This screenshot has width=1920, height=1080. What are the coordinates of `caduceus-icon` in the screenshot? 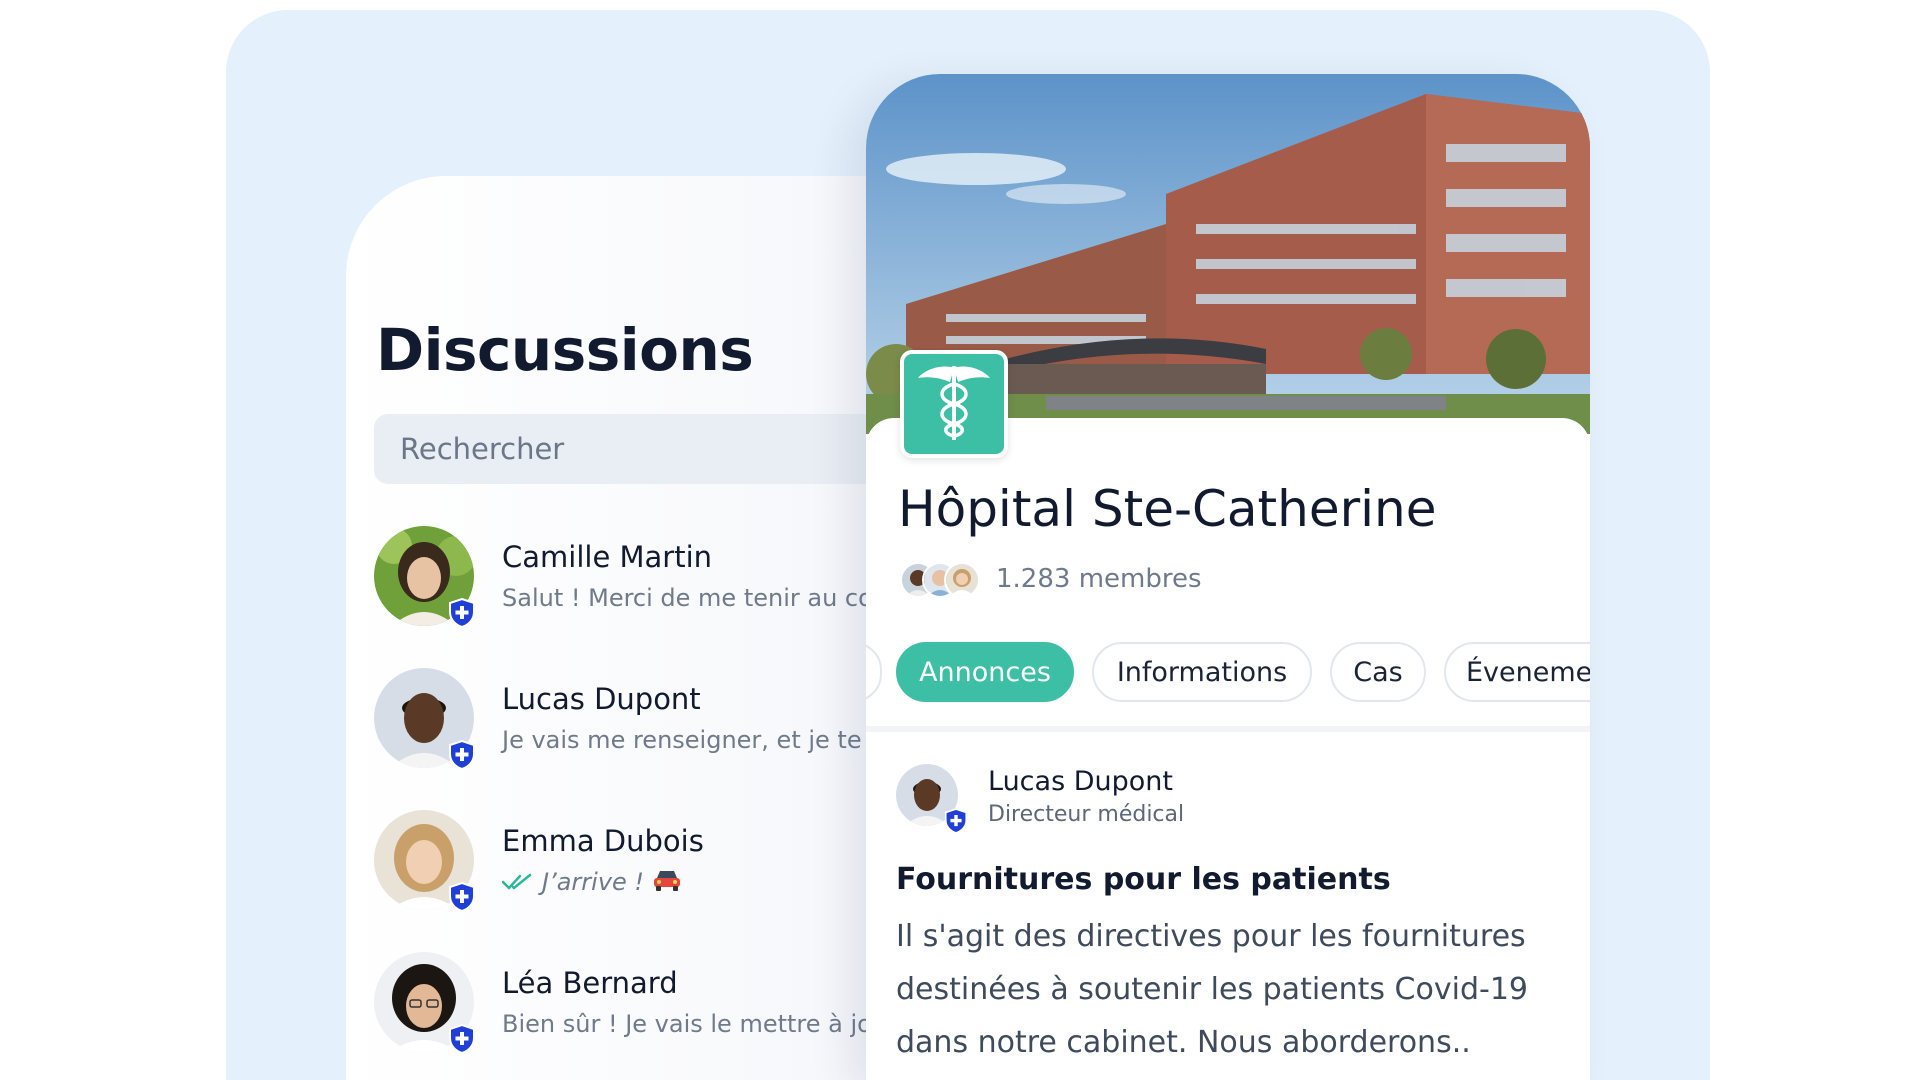 It's located at (954, 404).